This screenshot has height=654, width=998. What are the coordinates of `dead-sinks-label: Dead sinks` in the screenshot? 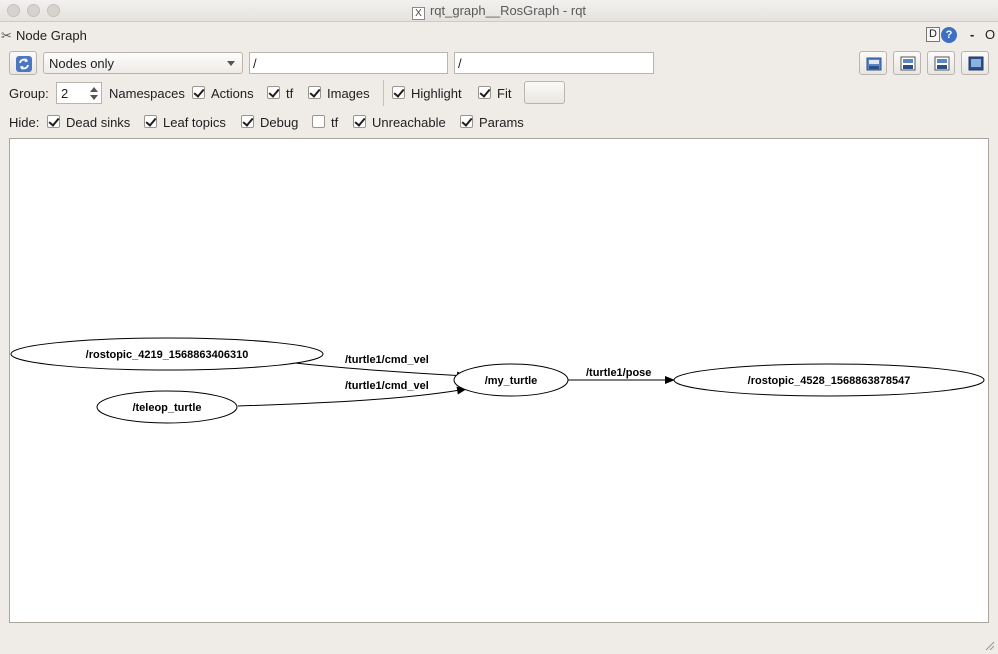 It's located at (98, 122).